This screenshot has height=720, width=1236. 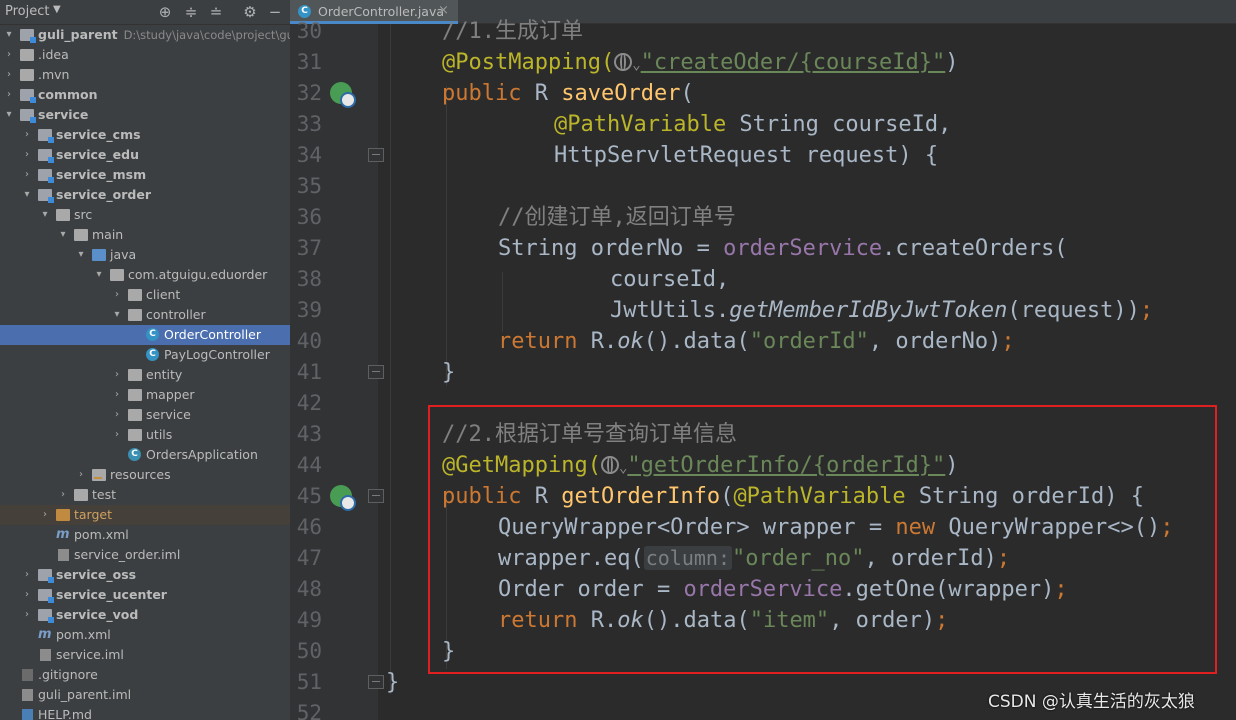 I want to click on chevron-down-icon: ▼, so click(x=57, y=9).